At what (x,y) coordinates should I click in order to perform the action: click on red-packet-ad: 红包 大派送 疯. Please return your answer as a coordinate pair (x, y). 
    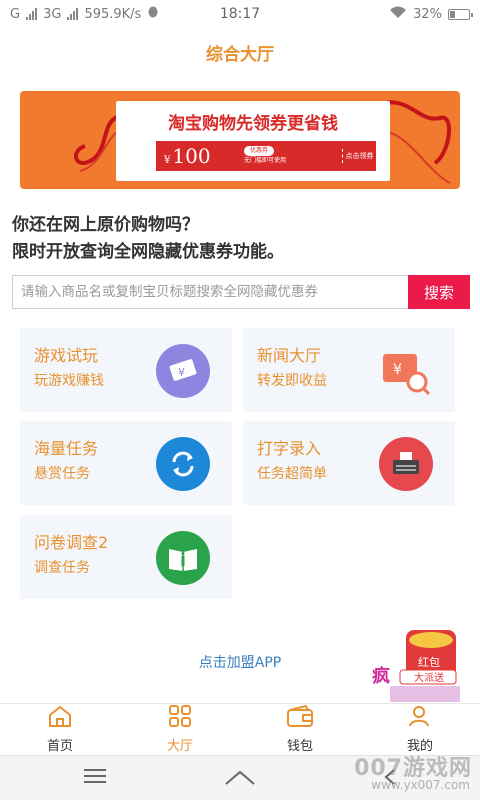
    Looking at the image, I should click on (418, 666).